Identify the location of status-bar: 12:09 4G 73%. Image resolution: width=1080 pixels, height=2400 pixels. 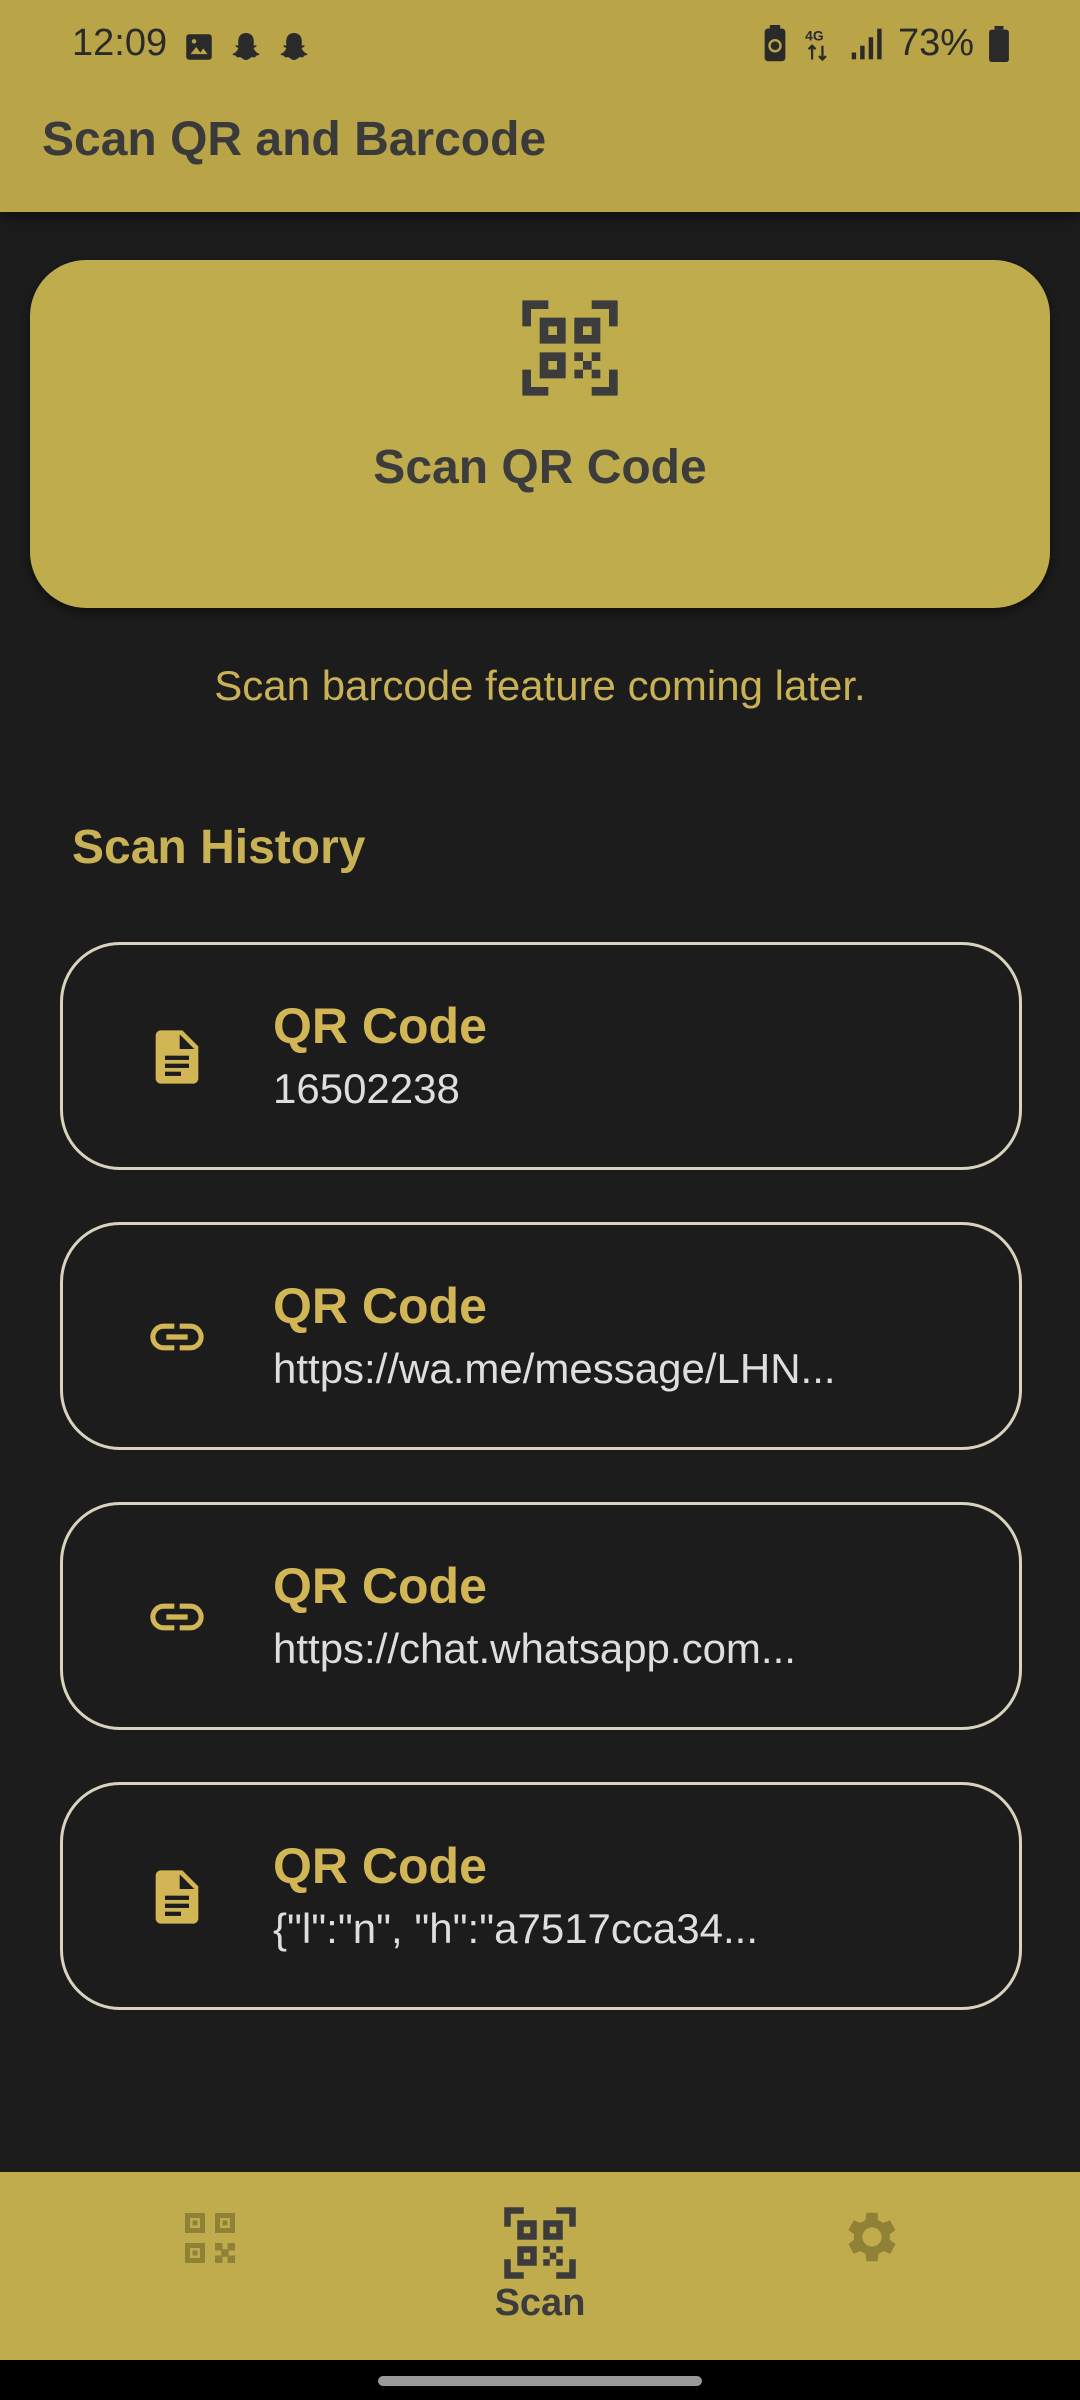
(540, 48).